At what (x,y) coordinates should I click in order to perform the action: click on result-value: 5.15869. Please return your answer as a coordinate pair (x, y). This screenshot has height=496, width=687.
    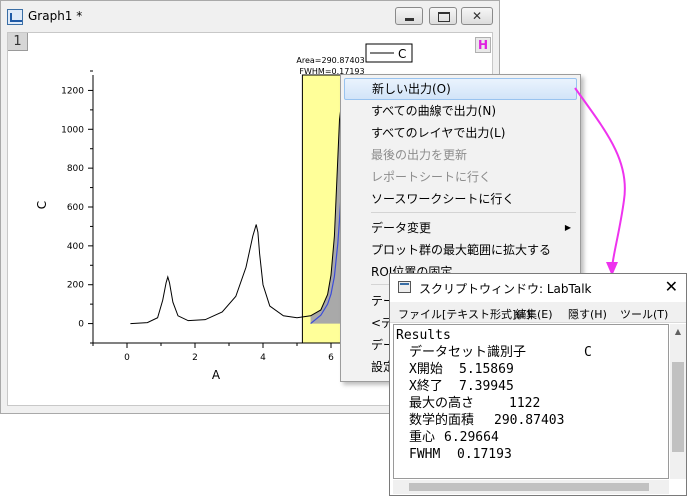
    Looking at the image, I should click on (486, 369).